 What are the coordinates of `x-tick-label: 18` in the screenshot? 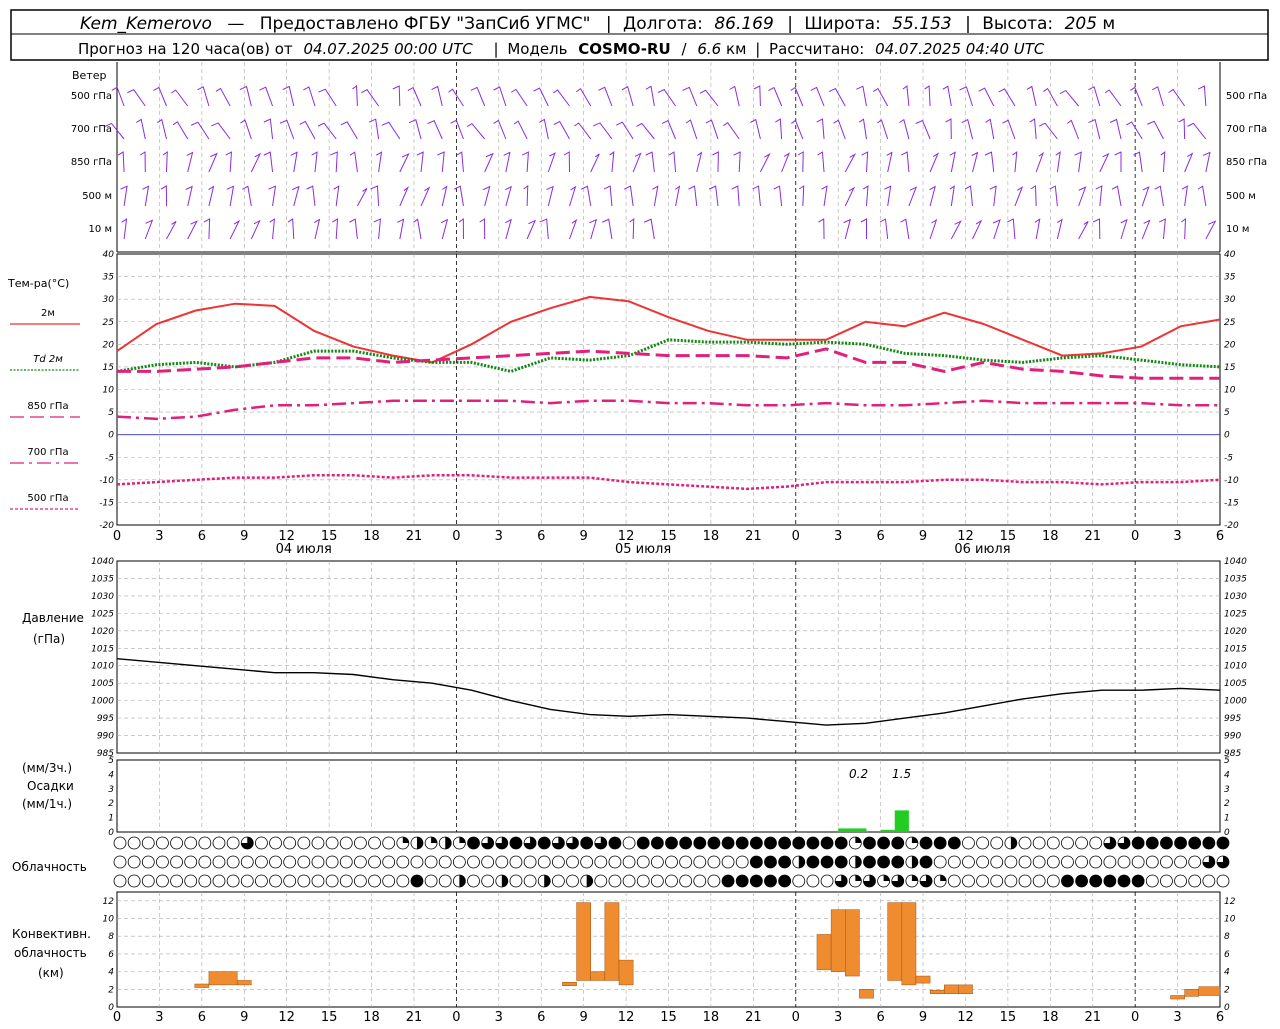 It's located at (371, 536).